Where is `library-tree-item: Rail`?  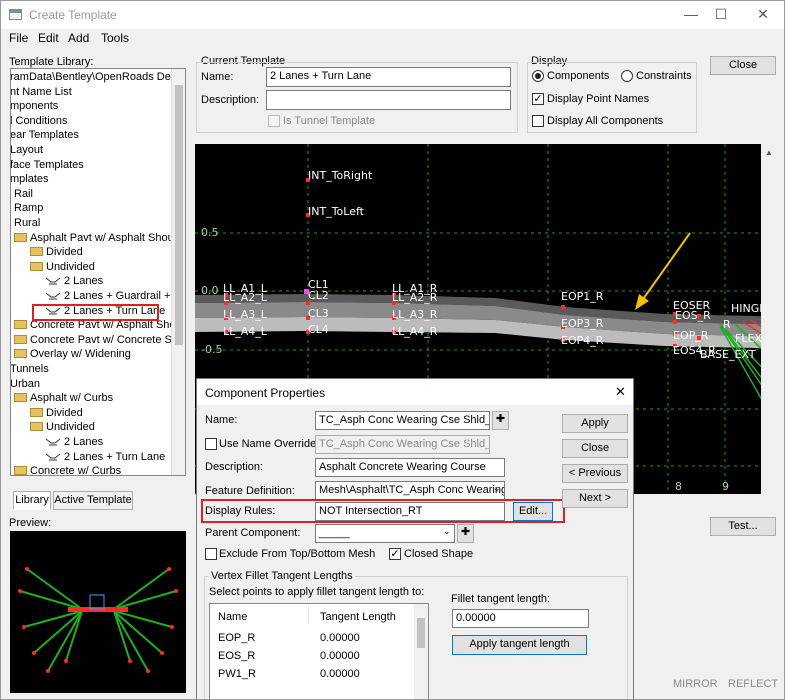 library-tree-item: Rail is located at coordinates (23, 194).